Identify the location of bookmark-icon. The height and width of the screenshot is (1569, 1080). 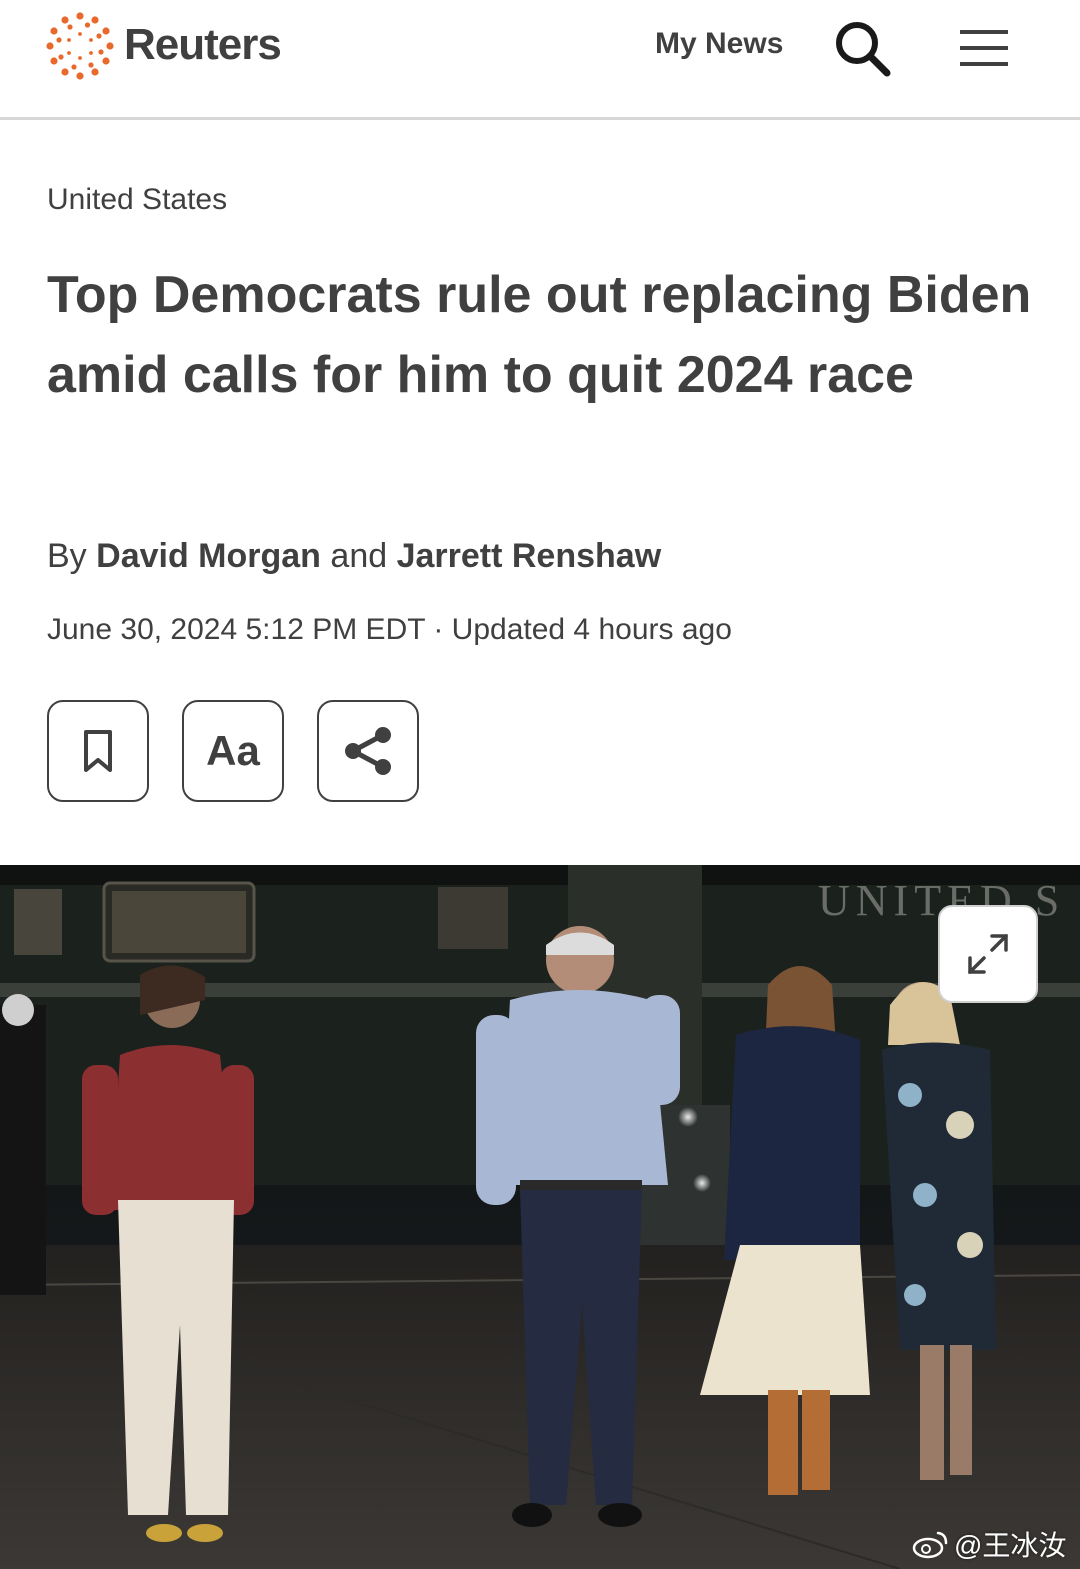
(98, 751).